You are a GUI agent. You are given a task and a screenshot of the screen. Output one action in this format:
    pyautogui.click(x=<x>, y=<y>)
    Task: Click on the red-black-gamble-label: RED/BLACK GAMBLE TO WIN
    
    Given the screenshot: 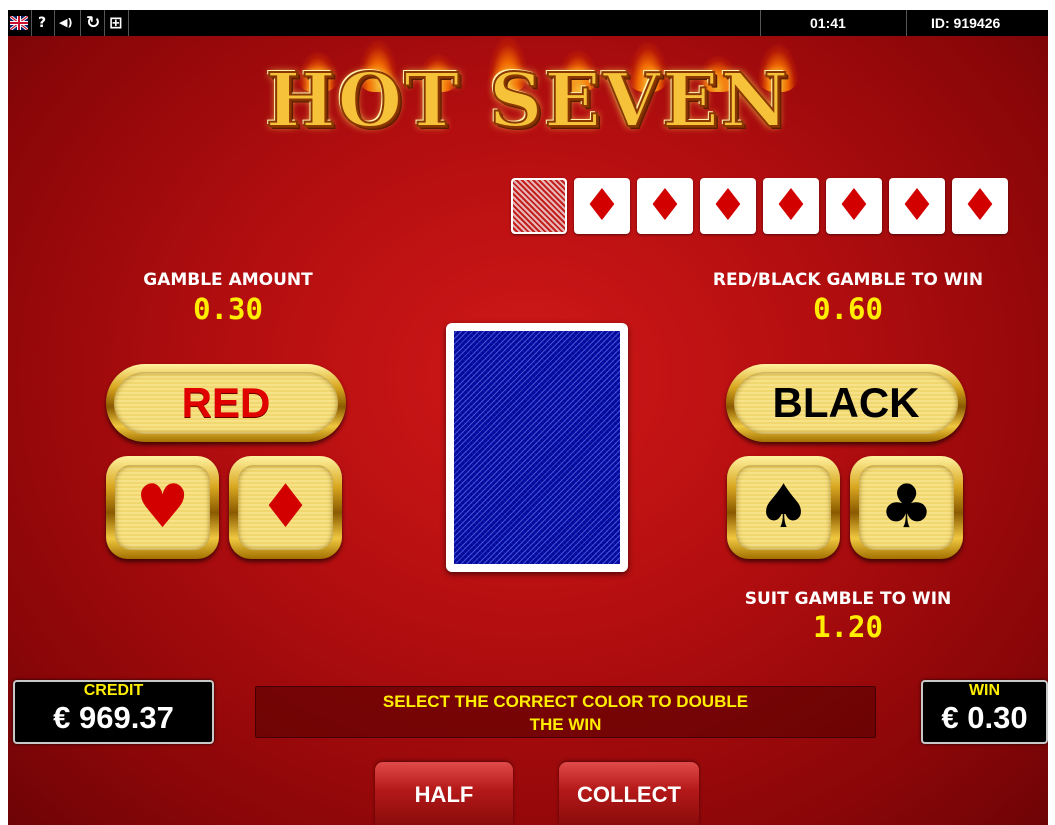 What is the action you would take?
    pyautogui.click(x=848, y=280)
    